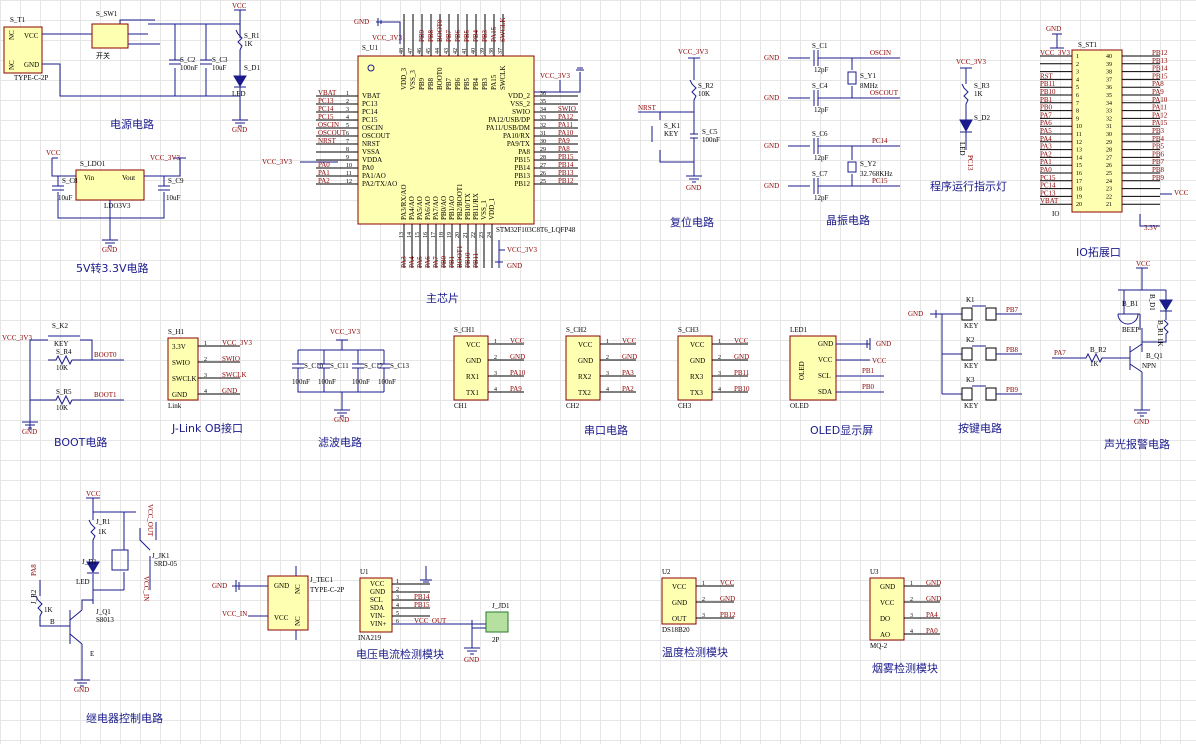 The width and height of the screenshot is (1196, 744). I want to click on c6-ref: S_C6, so click(820, 134).